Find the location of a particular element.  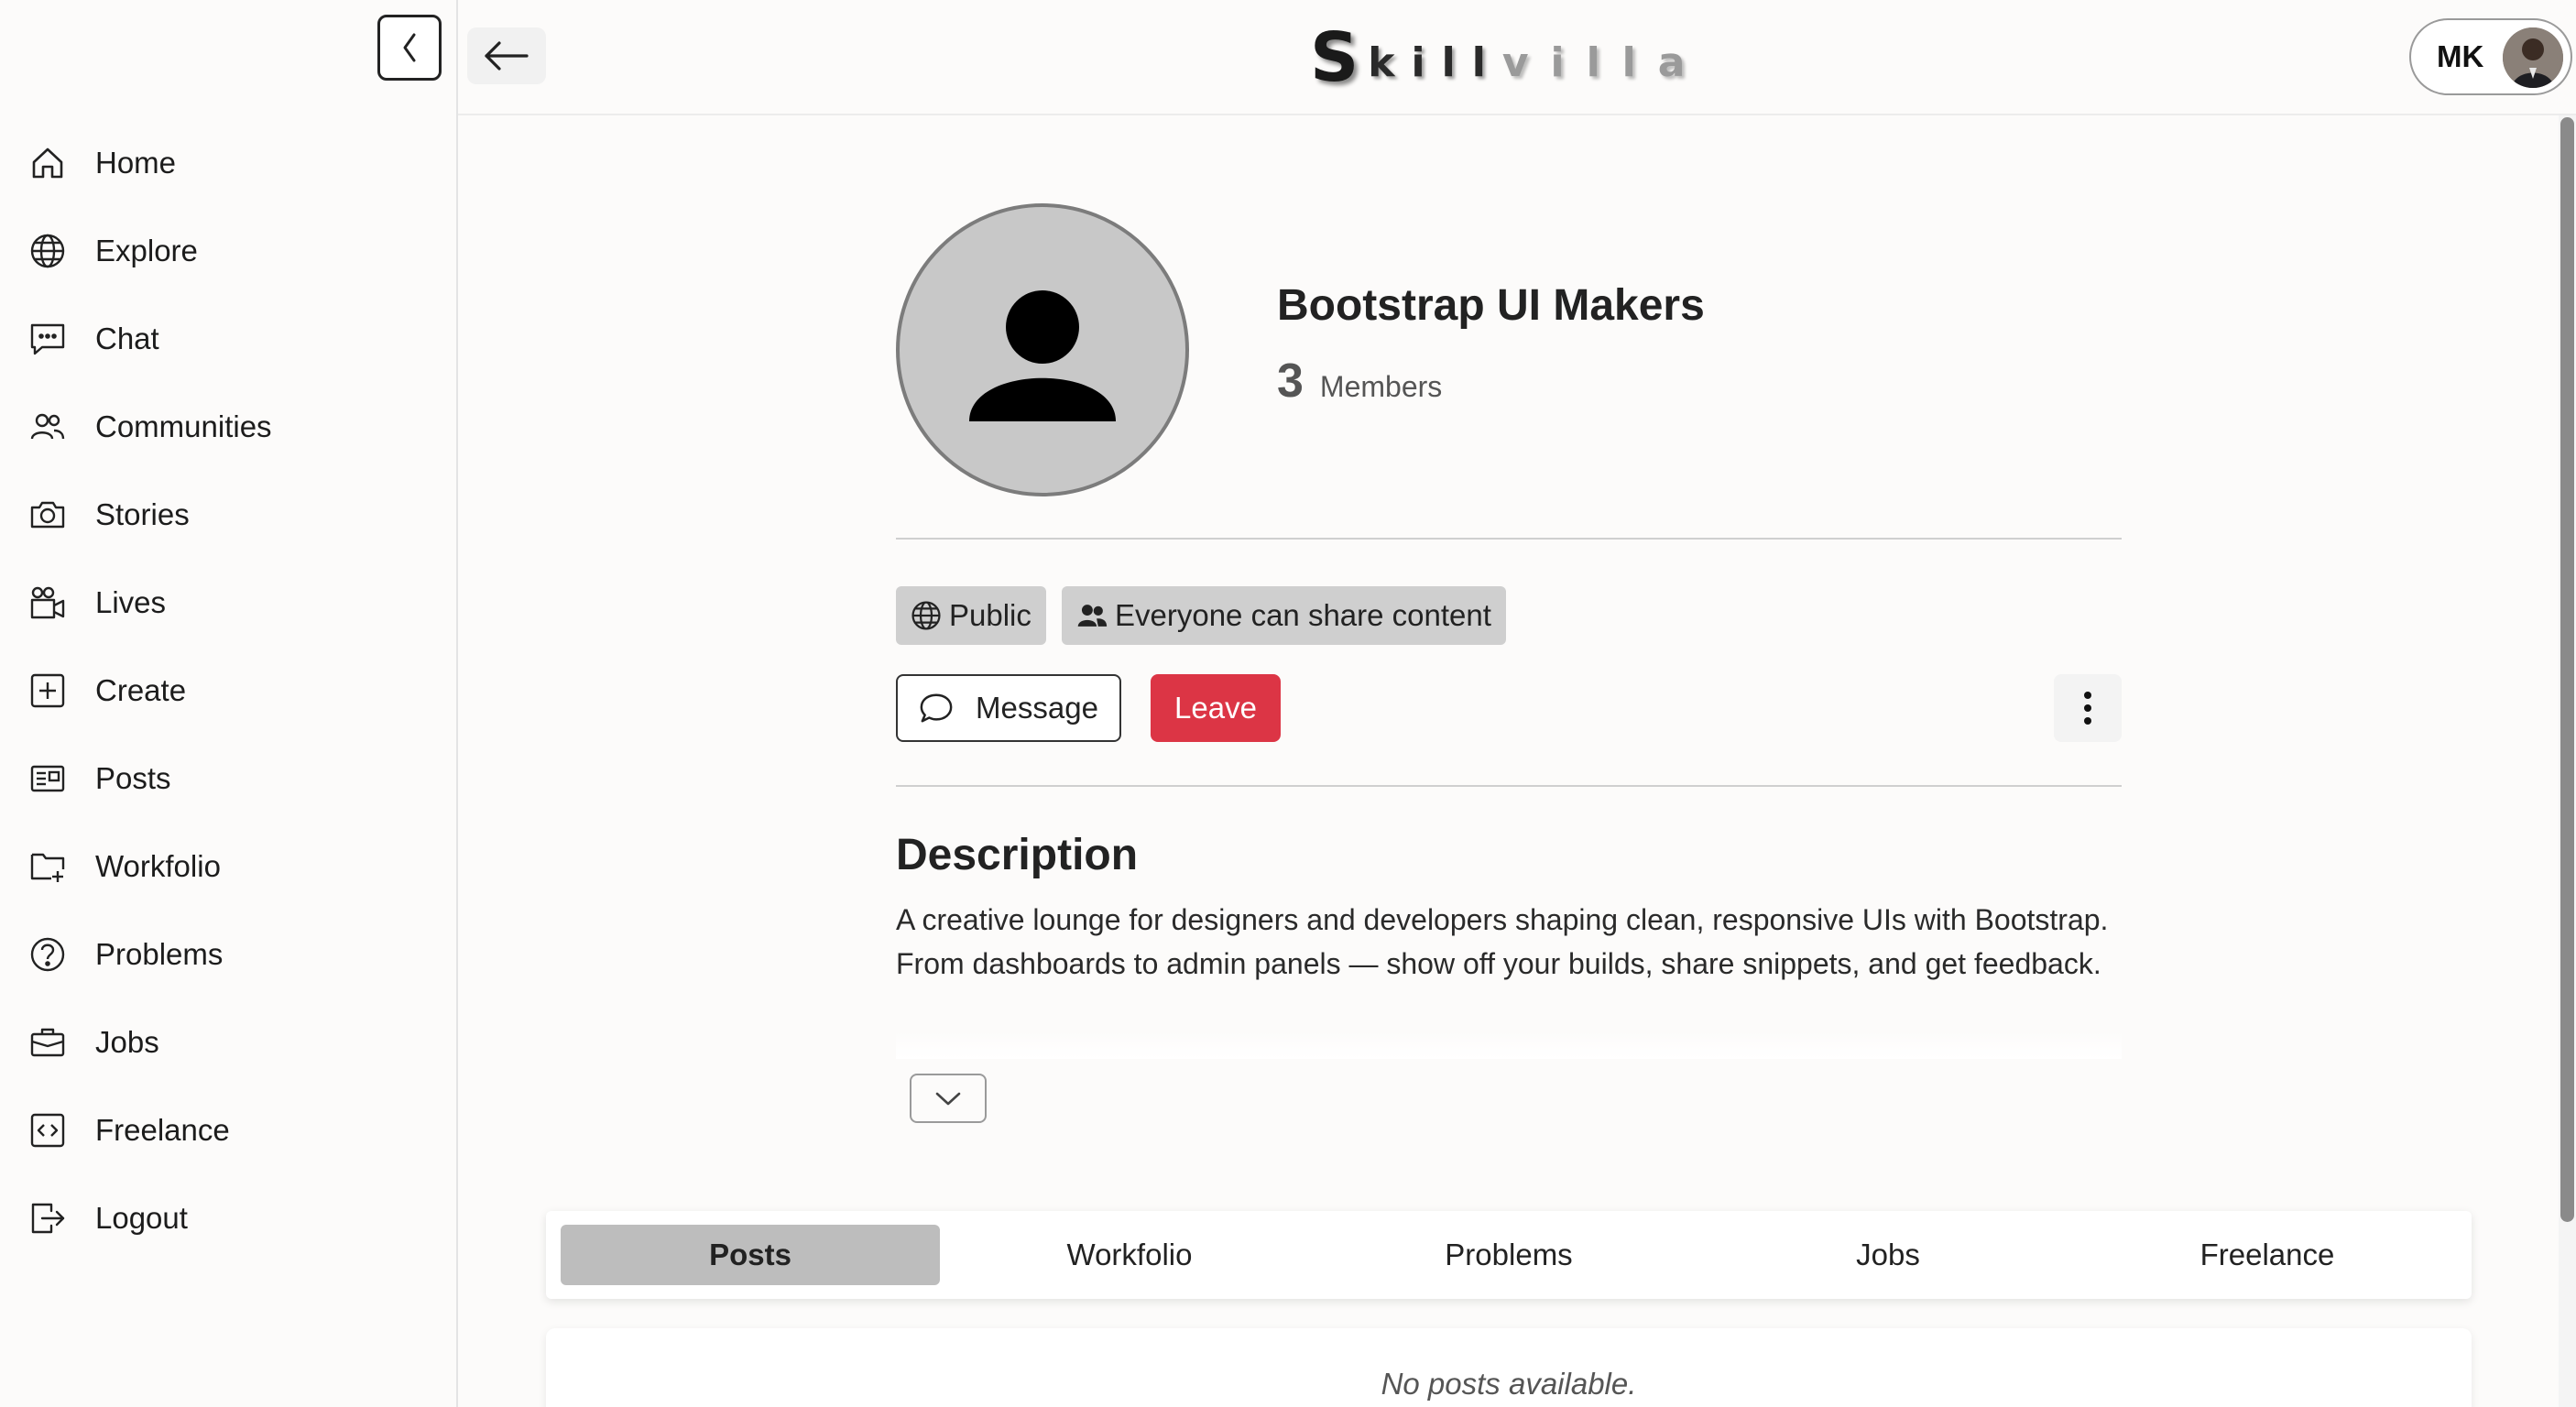

people-fill-icon is located at coordinates (1092, 615).